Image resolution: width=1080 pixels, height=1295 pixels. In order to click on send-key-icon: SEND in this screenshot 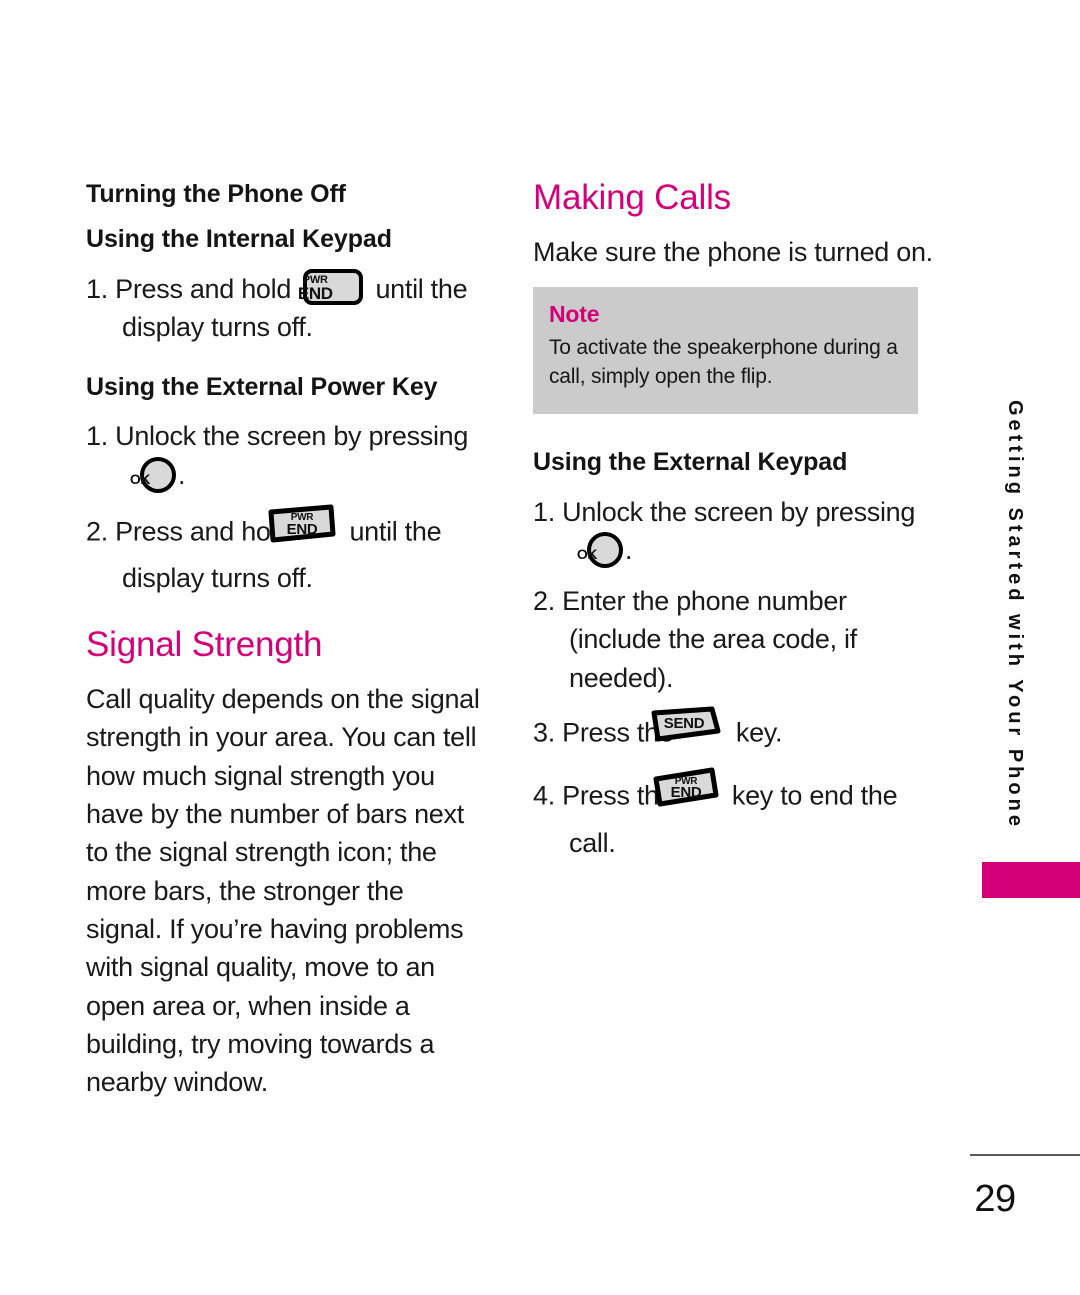, I will do `click(687, 730)`.